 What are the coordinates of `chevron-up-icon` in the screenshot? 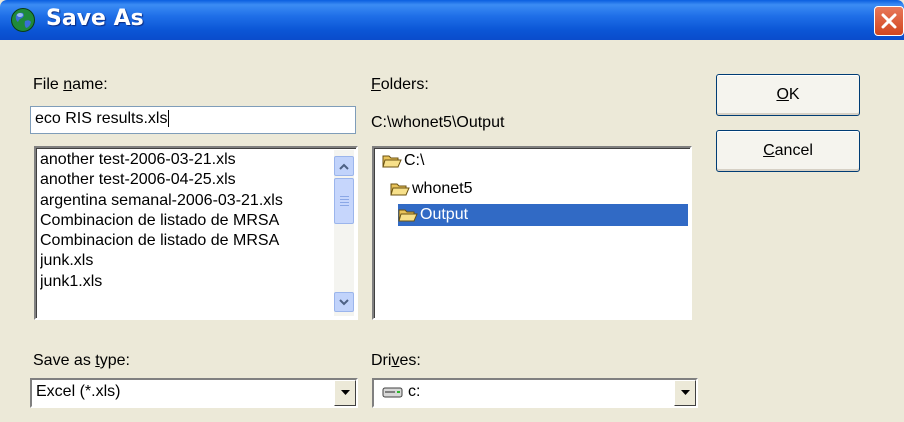 It's located at (344, 166).